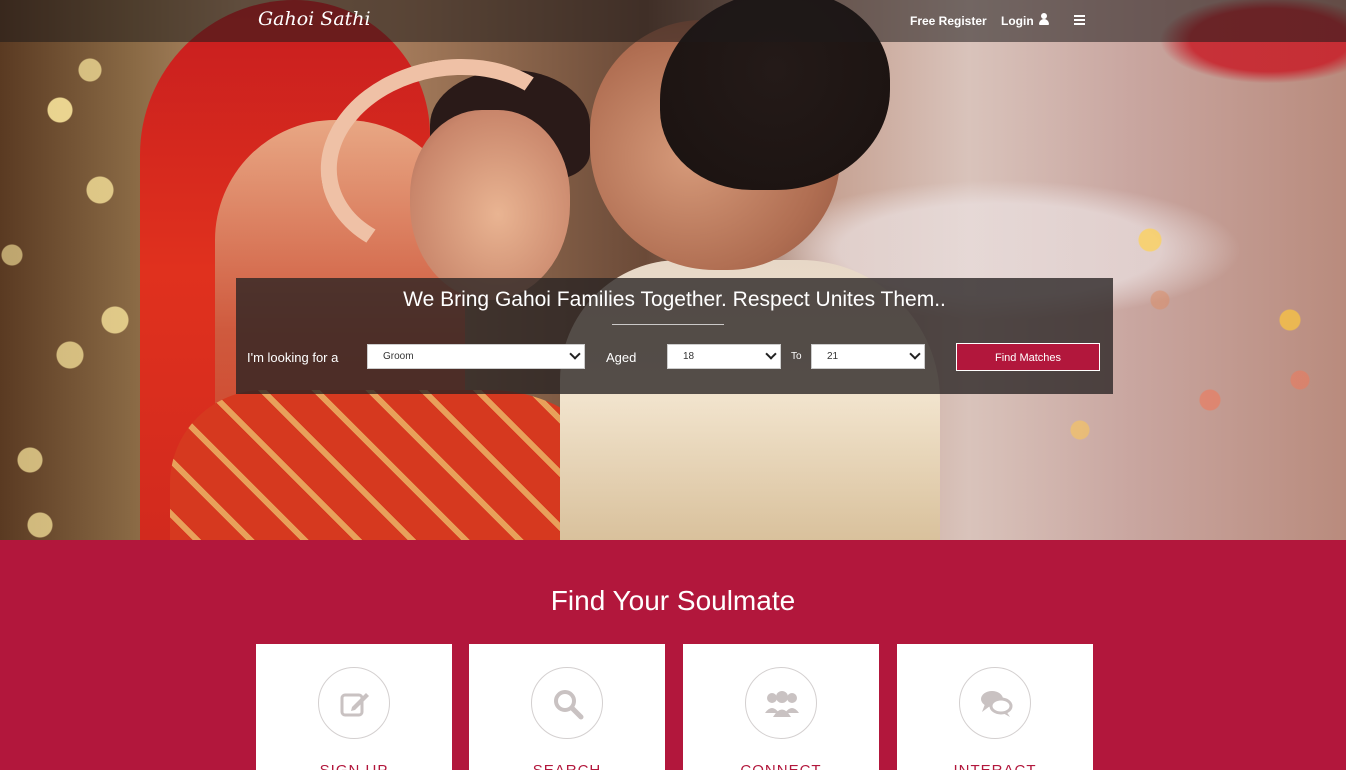  What do you see at coordinates (621, 357) in the screenshot?
I see `aged-label: Aged` at bounding box center [621, 357].